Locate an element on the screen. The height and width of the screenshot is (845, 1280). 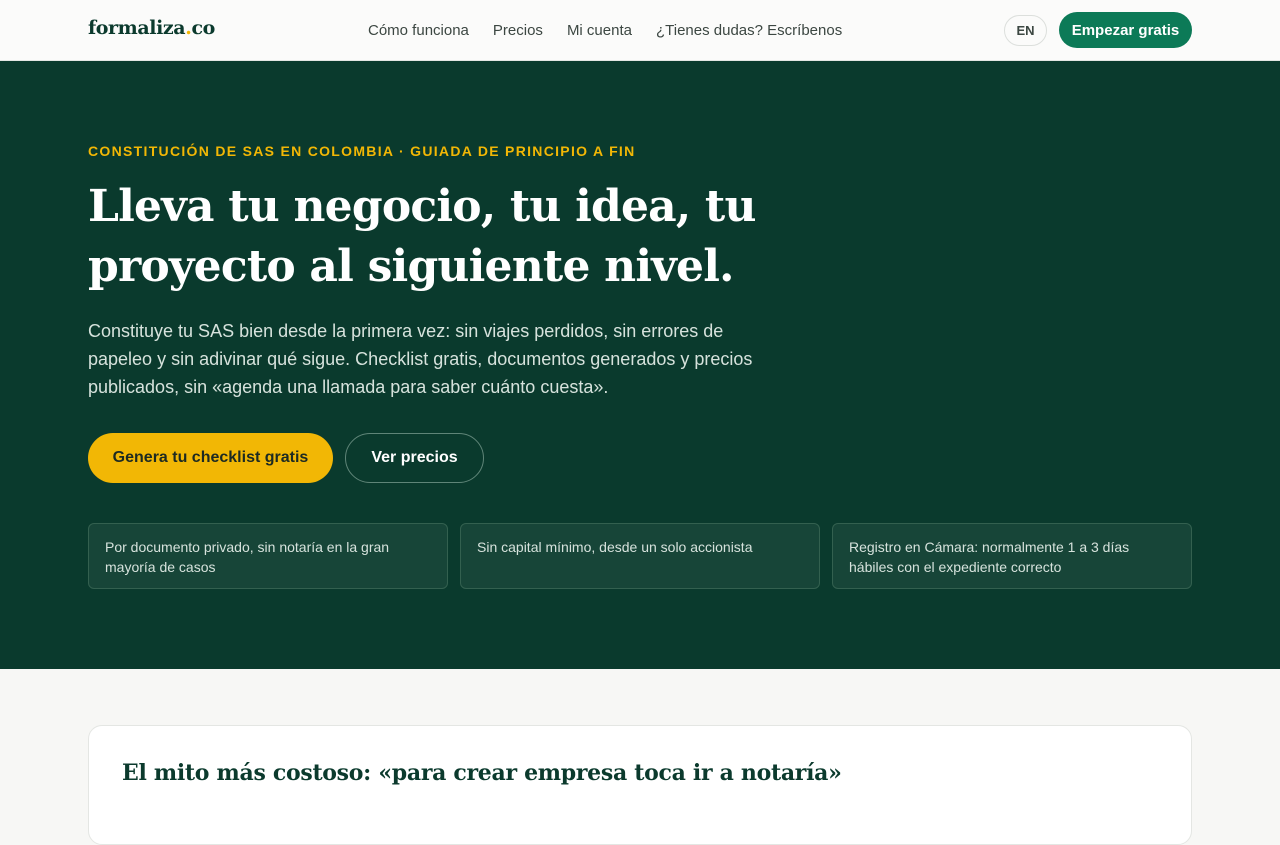
generate-checklist-button: Genera tu checklist gratis is located at coordinates (210, 458).